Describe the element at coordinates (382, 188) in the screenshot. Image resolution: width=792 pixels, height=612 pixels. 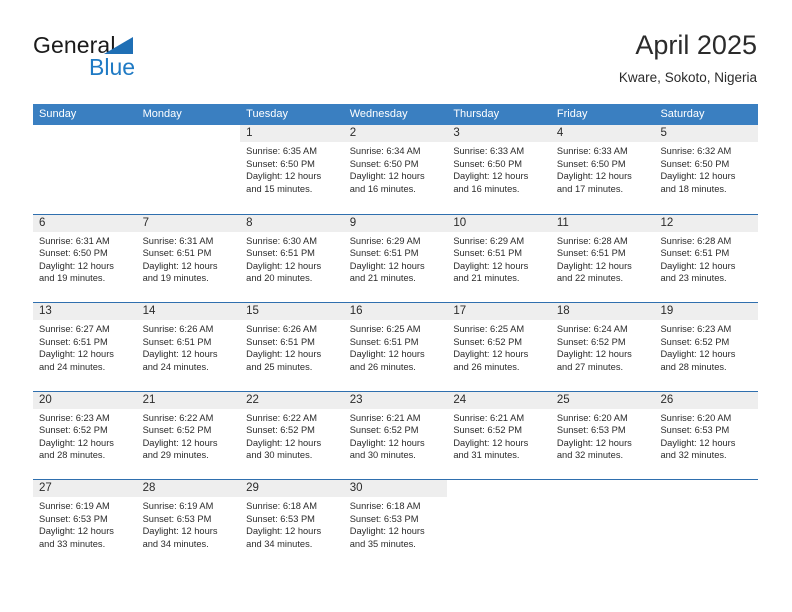
I see `daylight-text-line2: and 16 minutes.` at that location.